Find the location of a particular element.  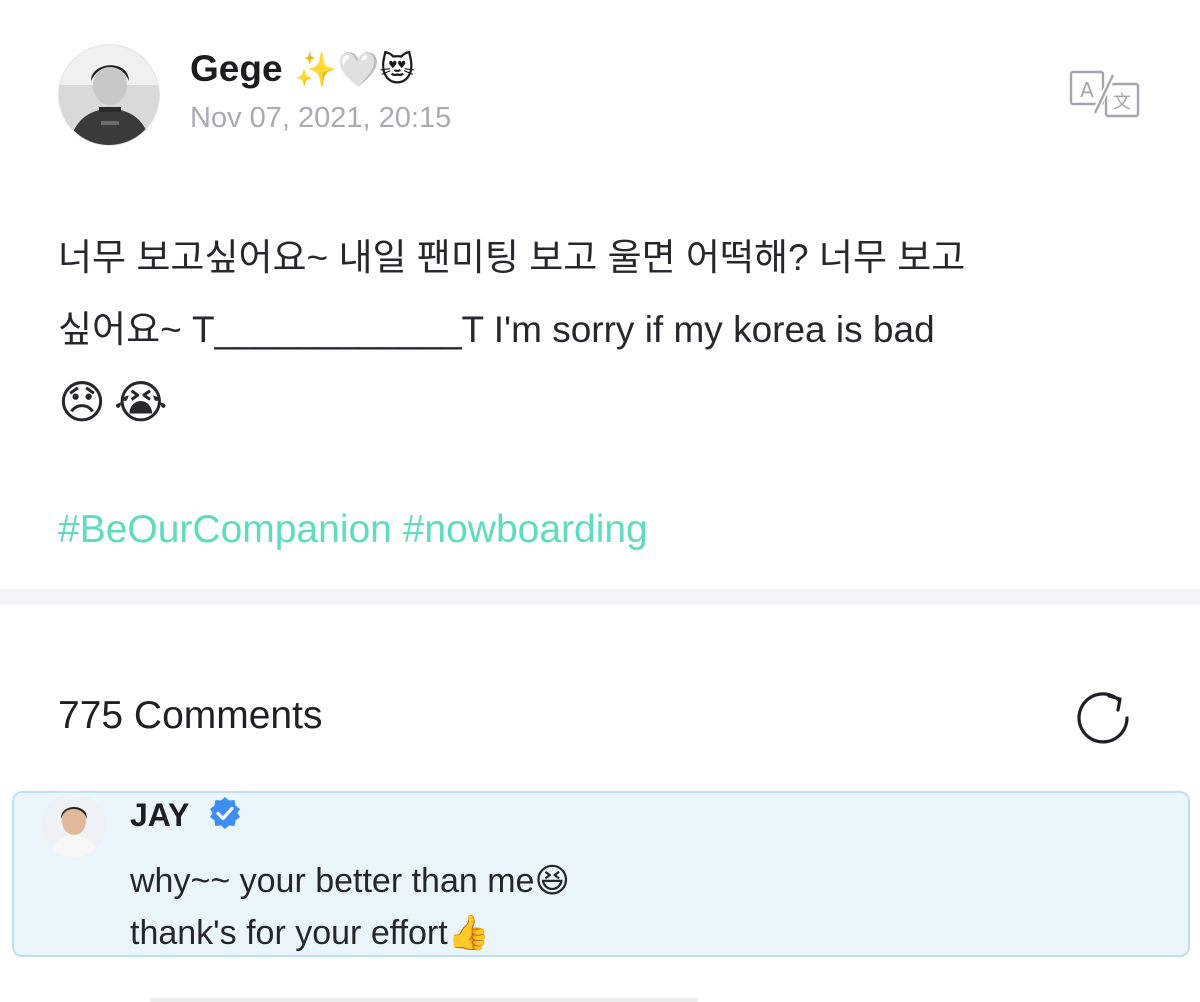

translate-button: A 文 is located at coordinates (1105, 94).